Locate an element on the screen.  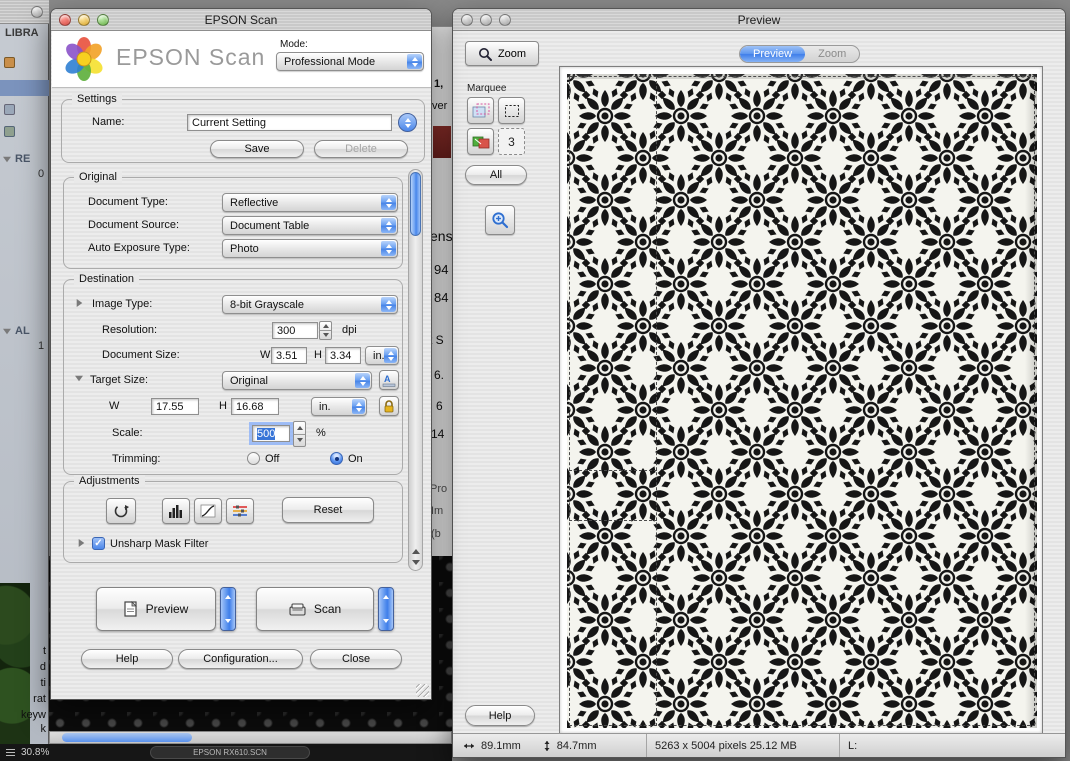
auto-exposure-popup: Photo is located at coordinates (310, 248).